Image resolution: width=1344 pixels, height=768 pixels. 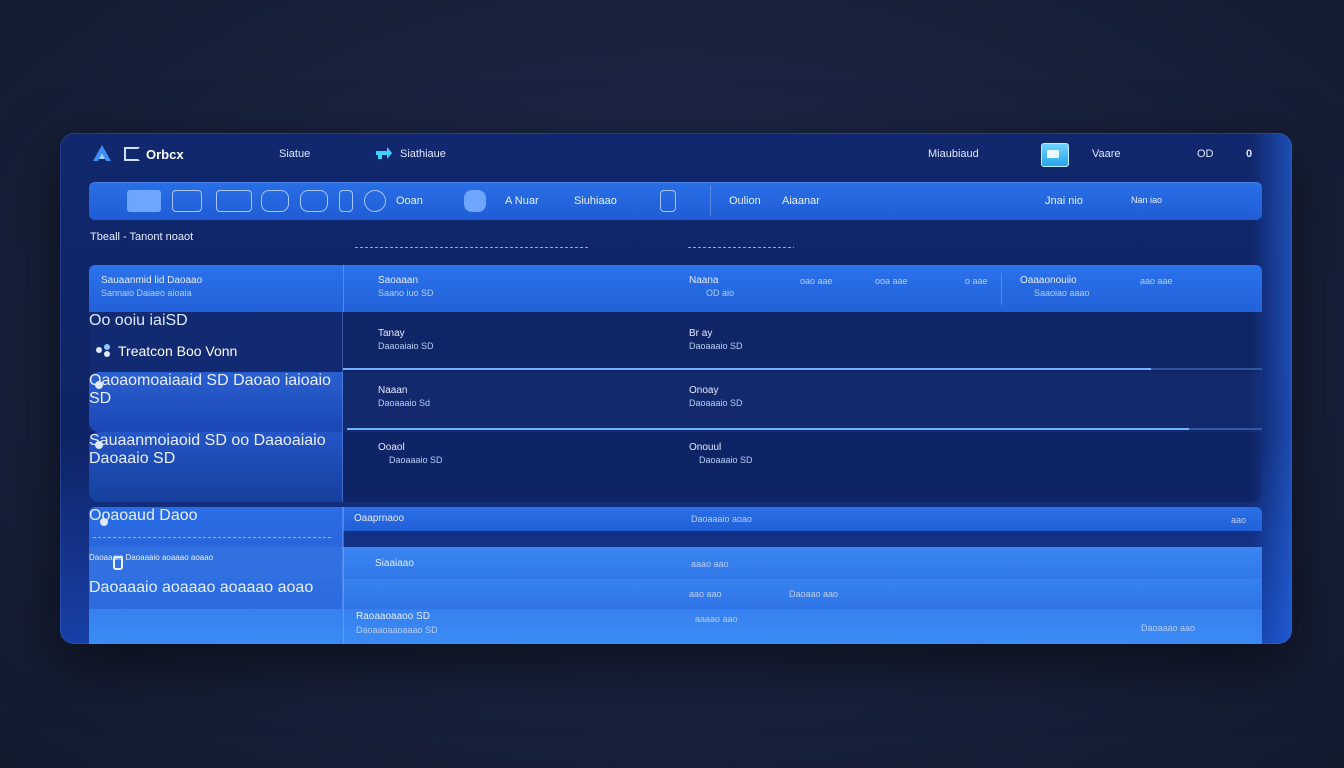 I want to click on detail-side-cell: Daoaaaio Daoaaaio aoaaao aoaao, so click(x=216, y=563).